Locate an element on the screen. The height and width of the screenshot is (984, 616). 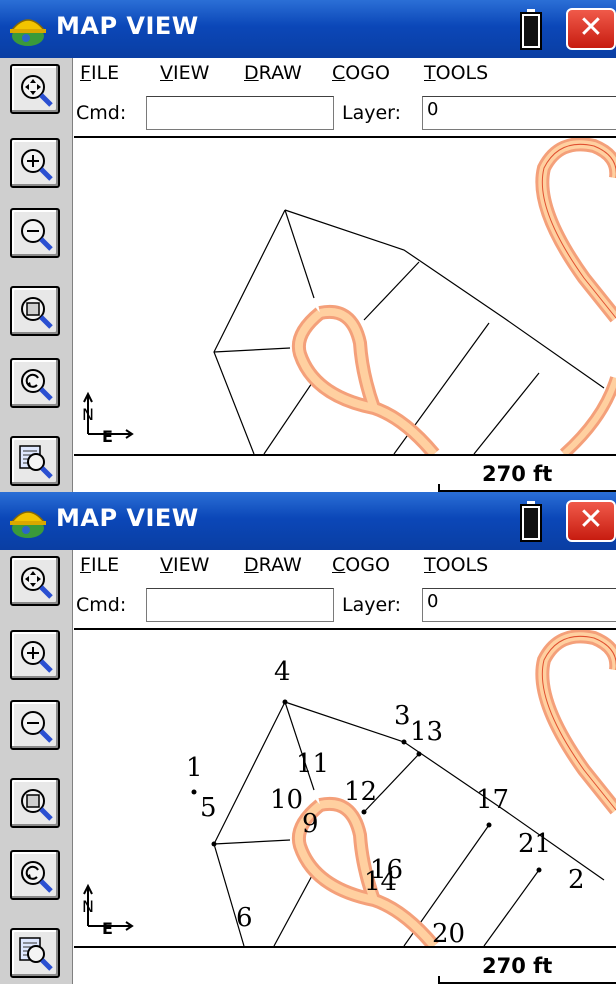
point-label: 20 is located at coordinates (448, 932).